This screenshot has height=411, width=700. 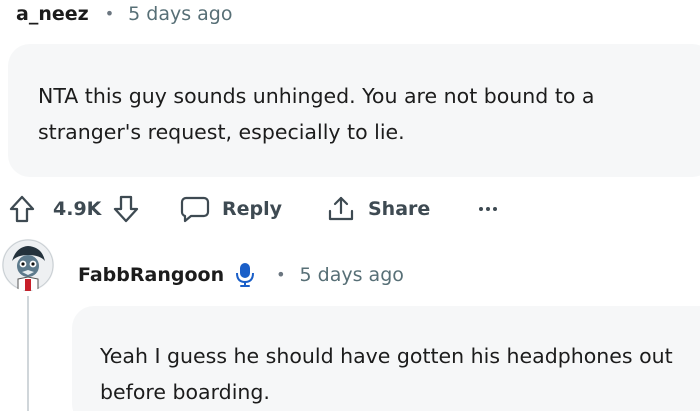 I want to click on comment-author: FabbRangoon, so click(x=151, y=275).